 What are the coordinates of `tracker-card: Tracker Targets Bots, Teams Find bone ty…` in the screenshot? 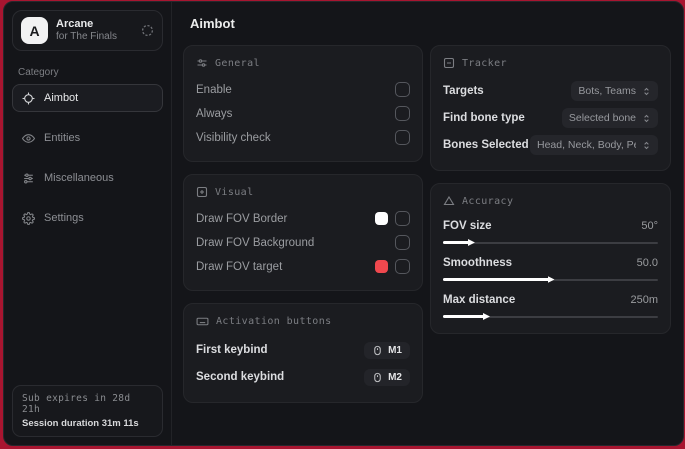 It's located at (550, 108).